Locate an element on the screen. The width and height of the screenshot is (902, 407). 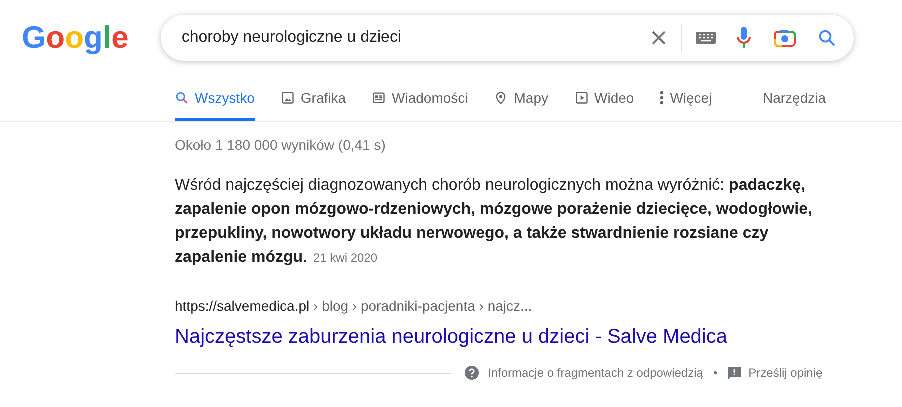
microphone-icon is located at coordinates (744, 38).